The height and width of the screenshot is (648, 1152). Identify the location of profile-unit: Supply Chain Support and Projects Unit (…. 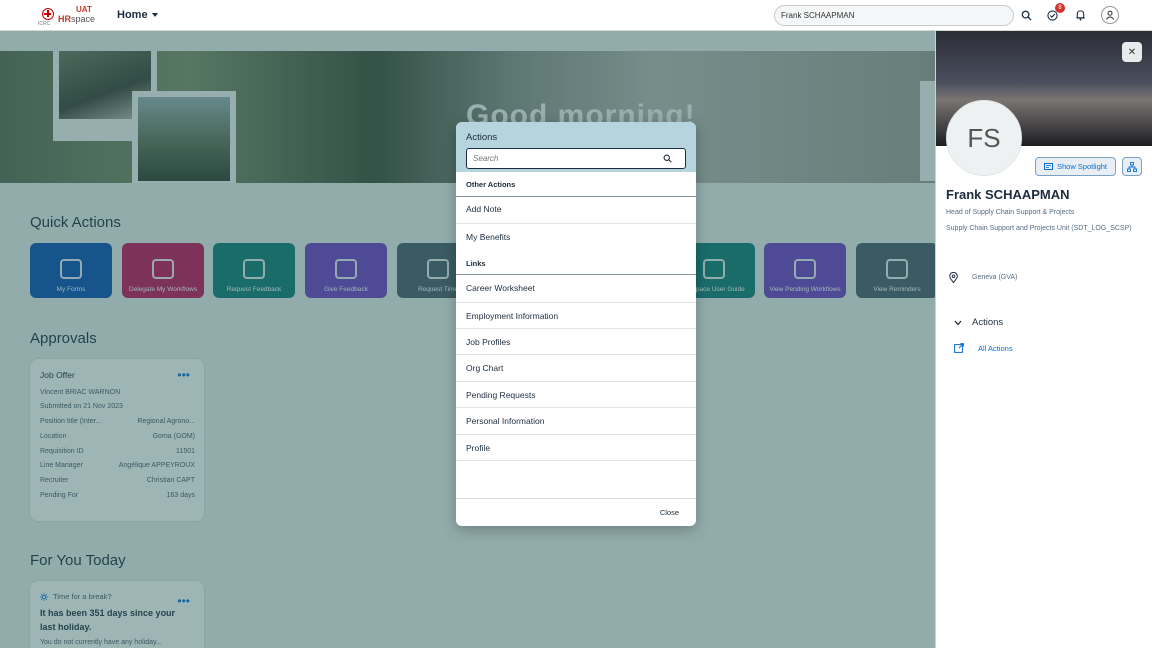
(1039, 228).